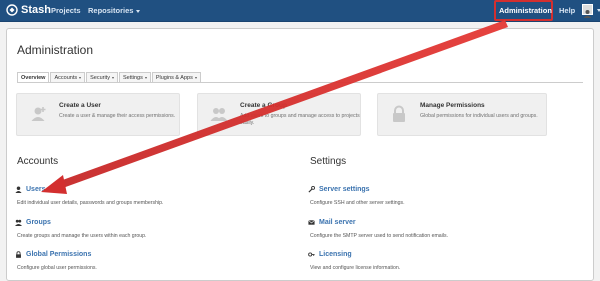 This screenshot has width=600, height=281. Describe the element at coordinates (263, 105) in the screenshot. I see `card-title: Create a Group` at that location.